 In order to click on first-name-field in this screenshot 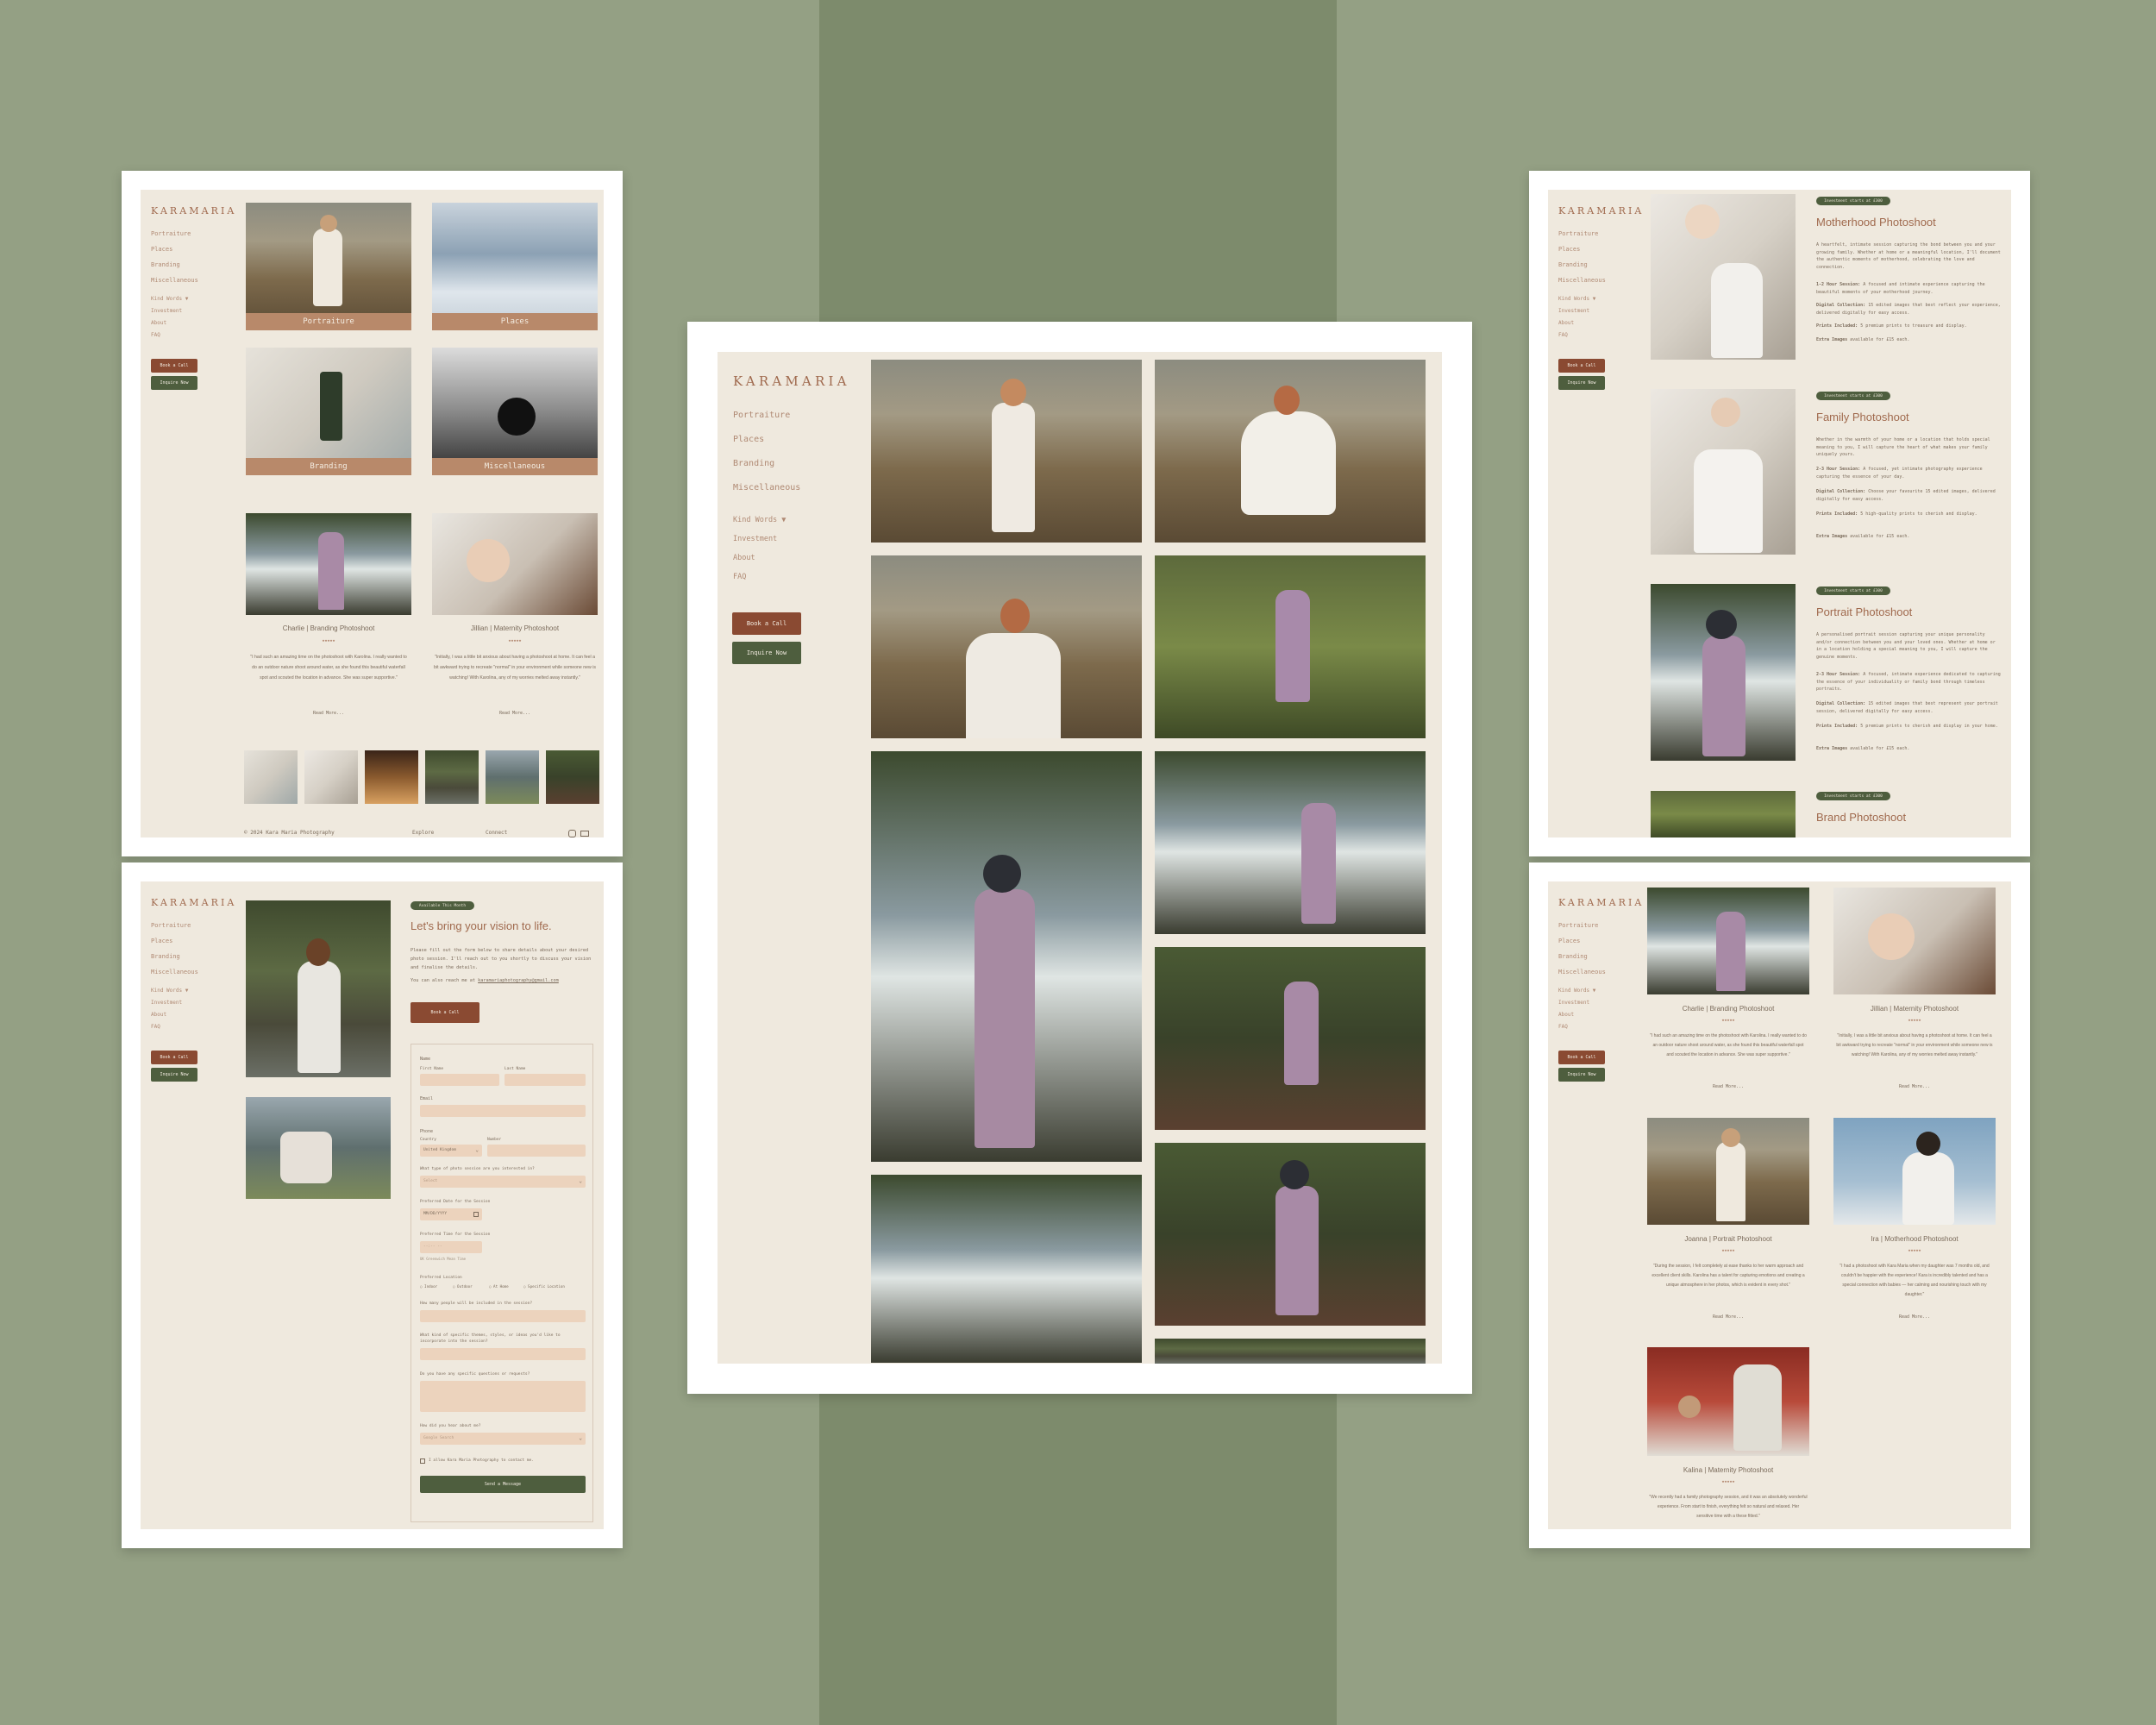, I will do `click(459, 1080)`.